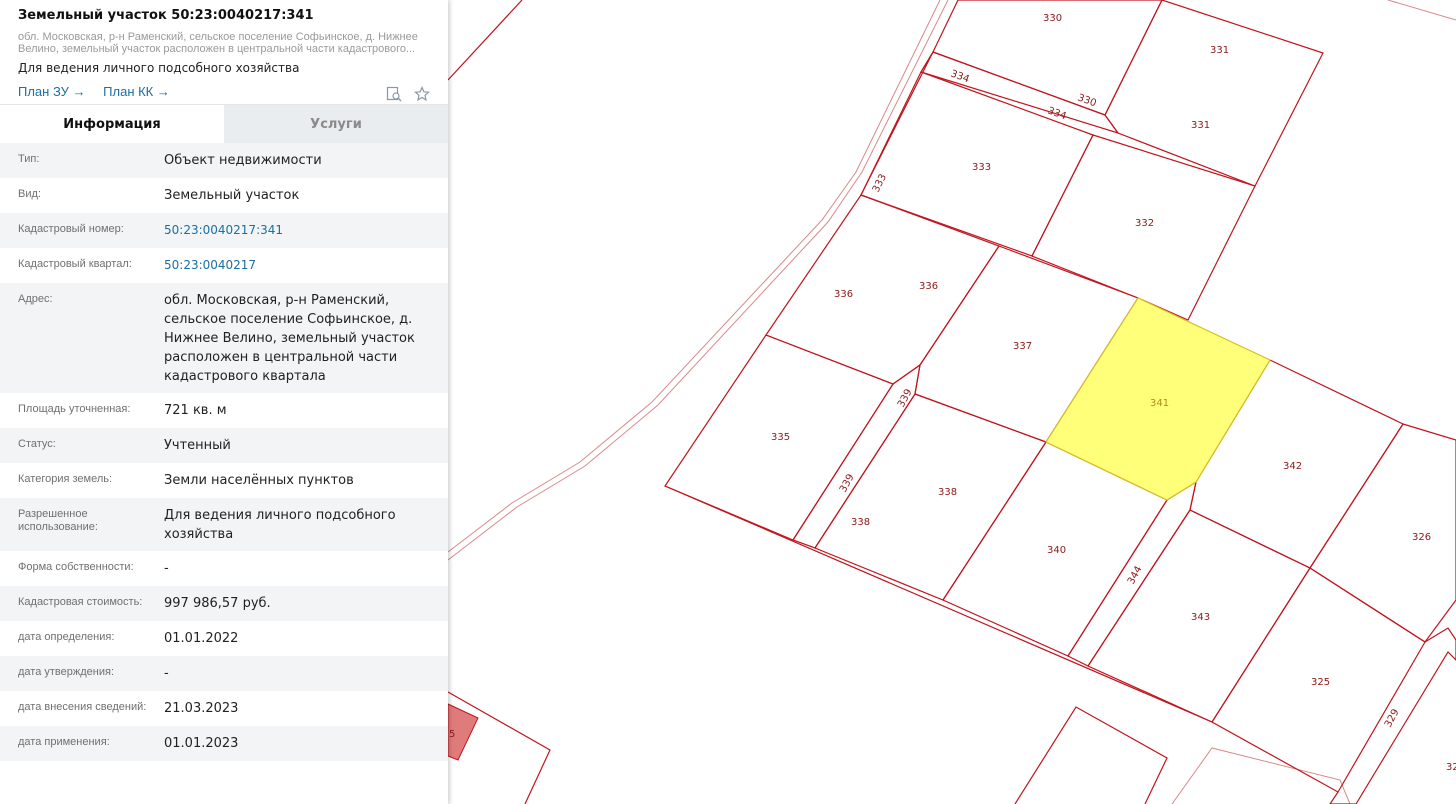  I want to click on search-document-icon, so click(394, 94).